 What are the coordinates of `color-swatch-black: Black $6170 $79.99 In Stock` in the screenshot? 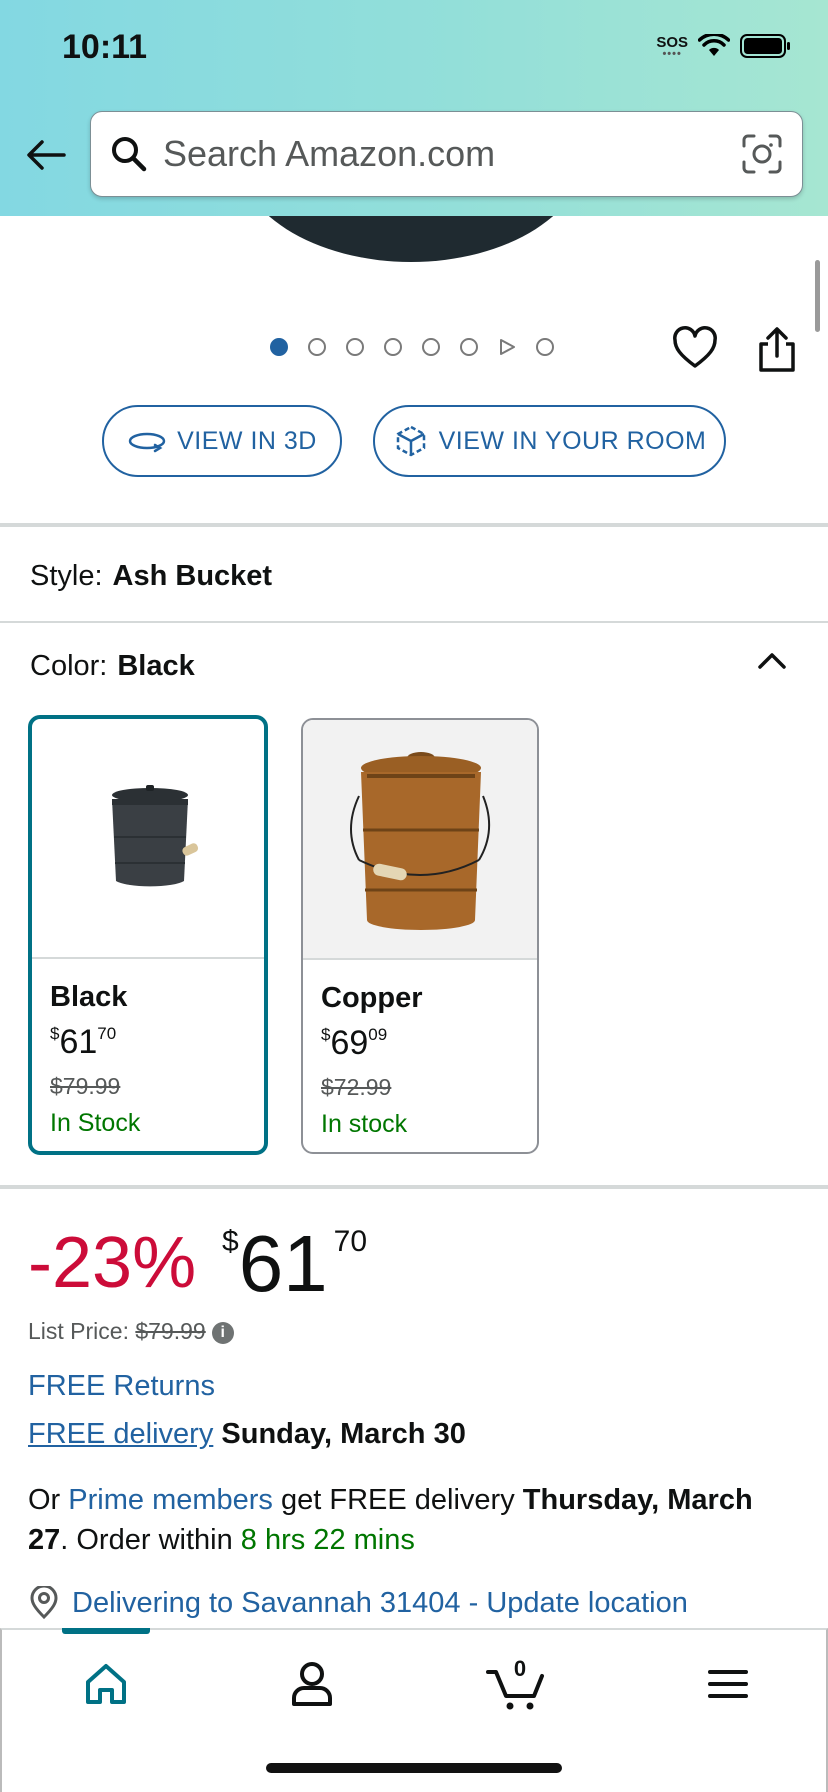 It's located at (148, 935).